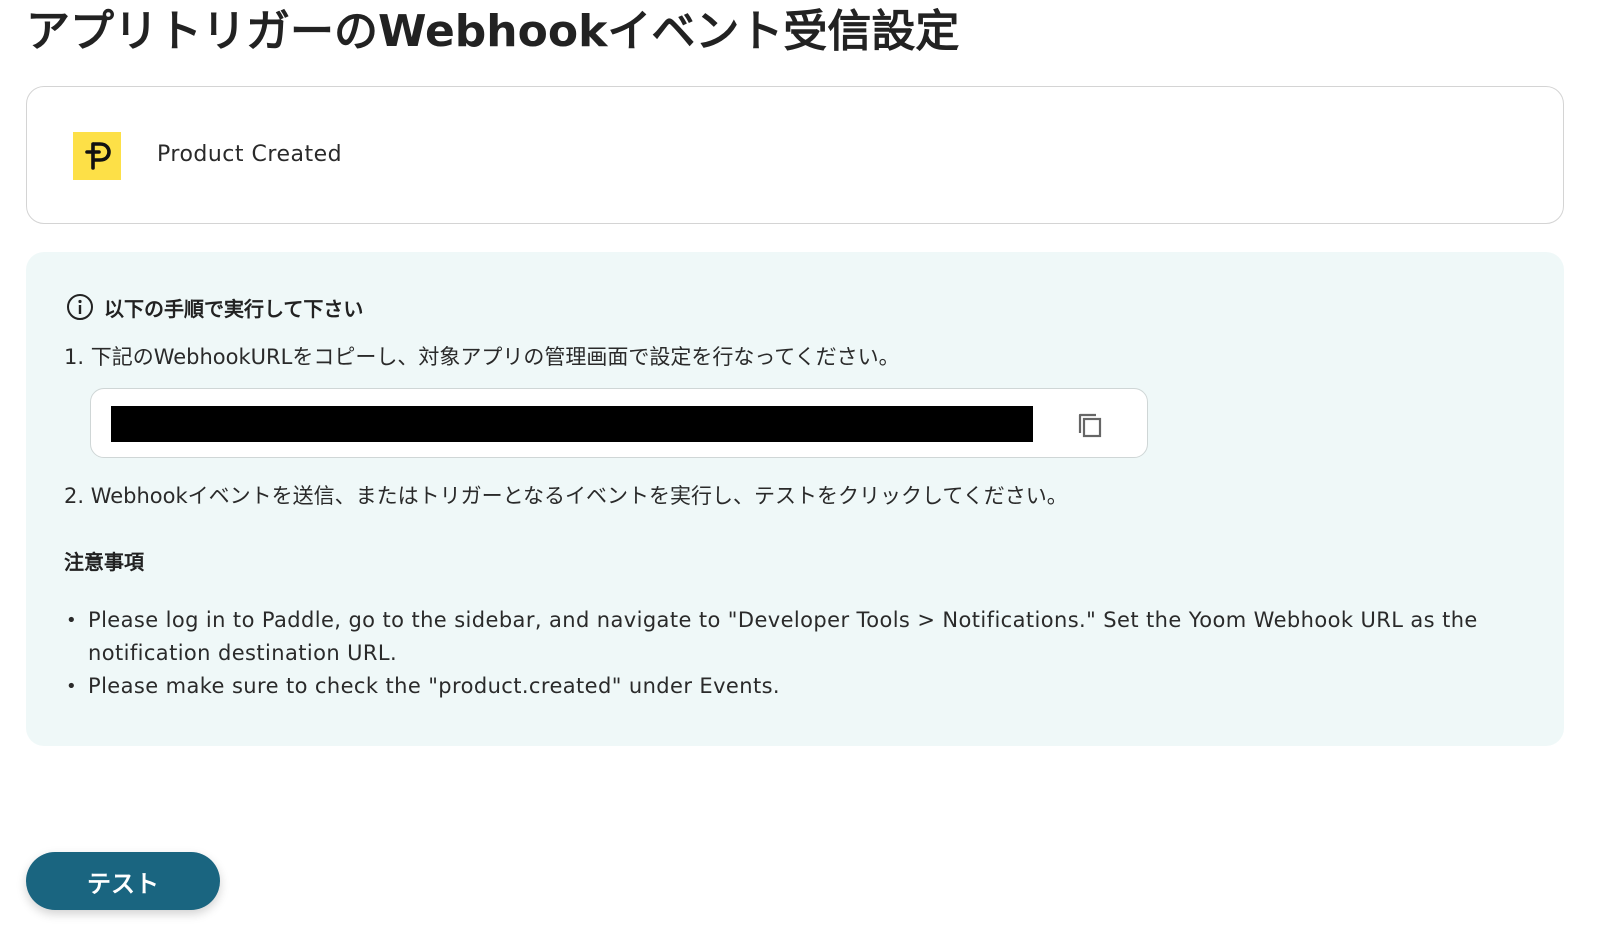 The image size is (1600, 929). Describe the element at coordinates (795, 155) in the screenshot. I see `trigger-card: Product Created` at that location.